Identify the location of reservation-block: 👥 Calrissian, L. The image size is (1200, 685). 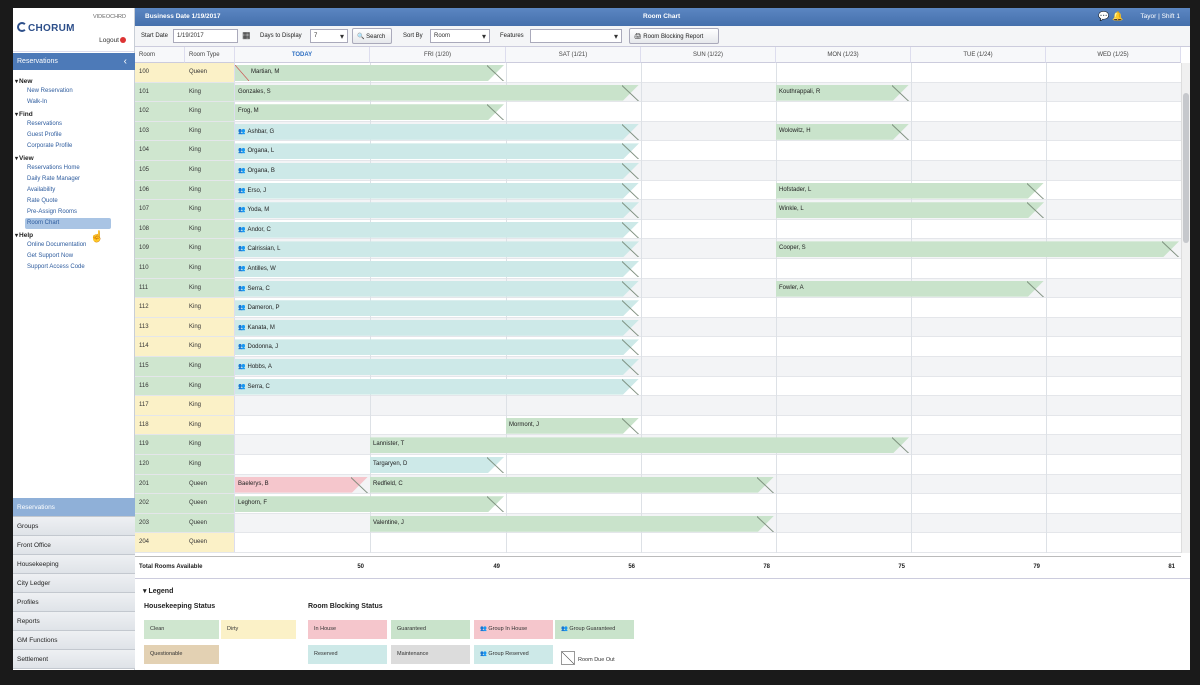
(437, 249).